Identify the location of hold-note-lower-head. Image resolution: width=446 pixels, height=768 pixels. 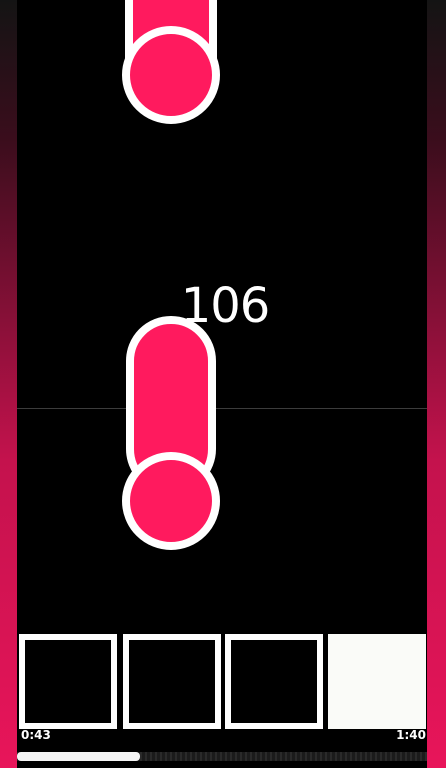
(171, 501).